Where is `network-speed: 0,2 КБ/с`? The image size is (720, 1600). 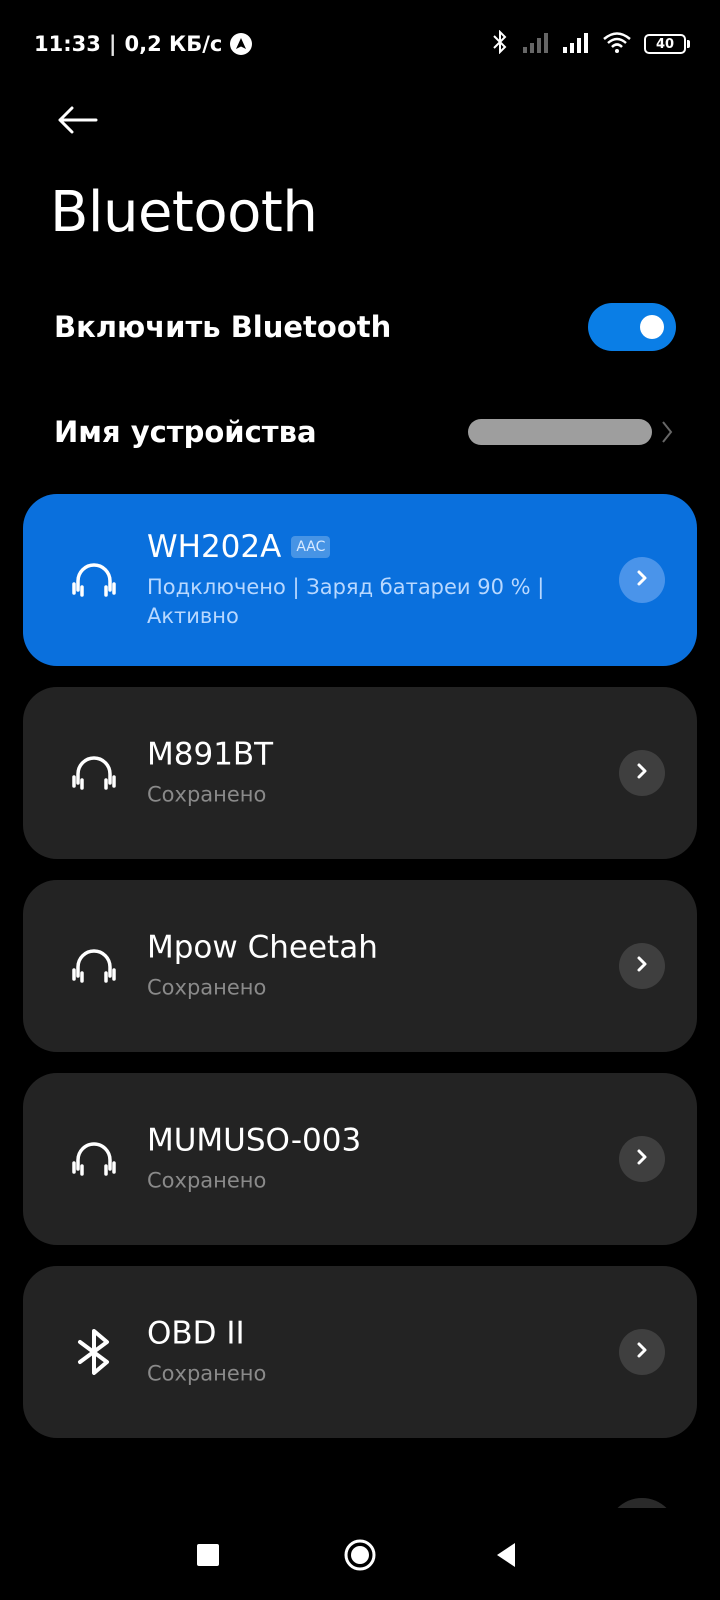
network-speed: 0,2 КБ/с is located at coordinates (173, 44).